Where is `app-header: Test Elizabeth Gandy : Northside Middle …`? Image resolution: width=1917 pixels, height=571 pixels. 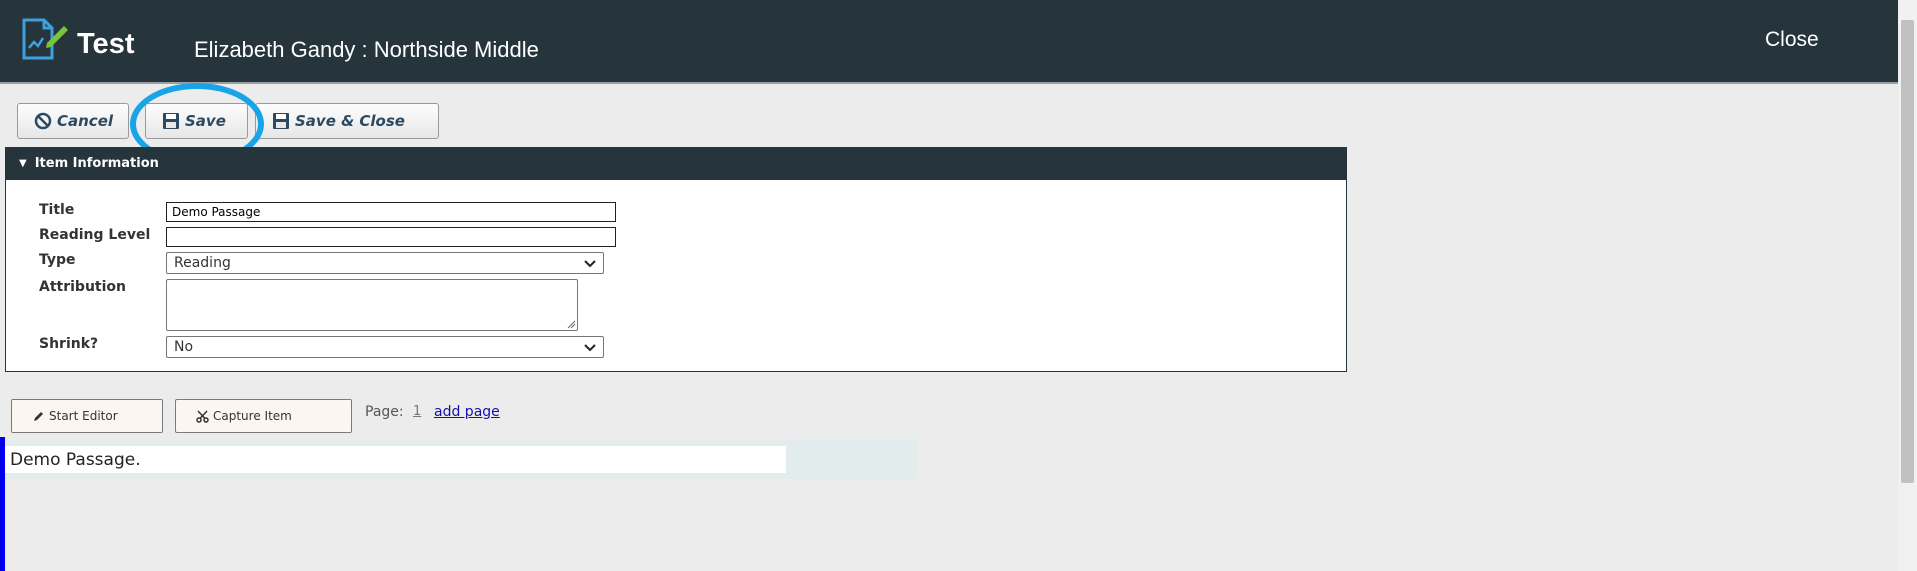 app-header: Test Elizabeth Gandy : Northside Middle … is located at coordinates (949, 41).